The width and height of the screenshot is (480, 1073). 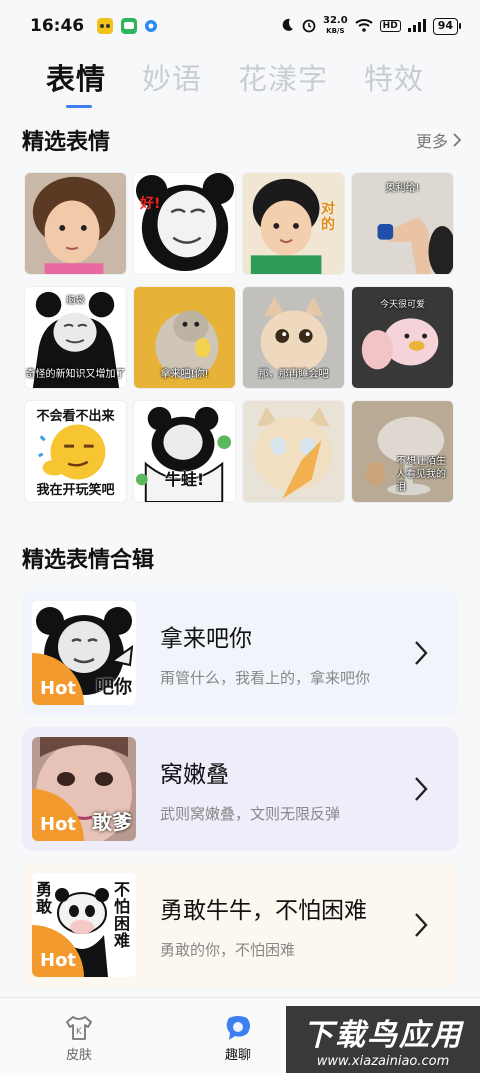 What do you see at coordinates (184, 451) in the screenshot?
I see `emoji-tile: 牛蛙!` at bounding box center [184, 451].